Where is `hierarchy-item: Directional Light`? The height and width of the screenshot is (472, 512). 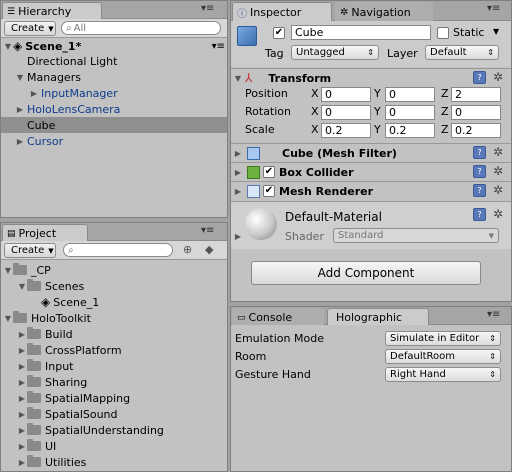
hierarchy-item: Directional Light is located at coordinates (114, 61).